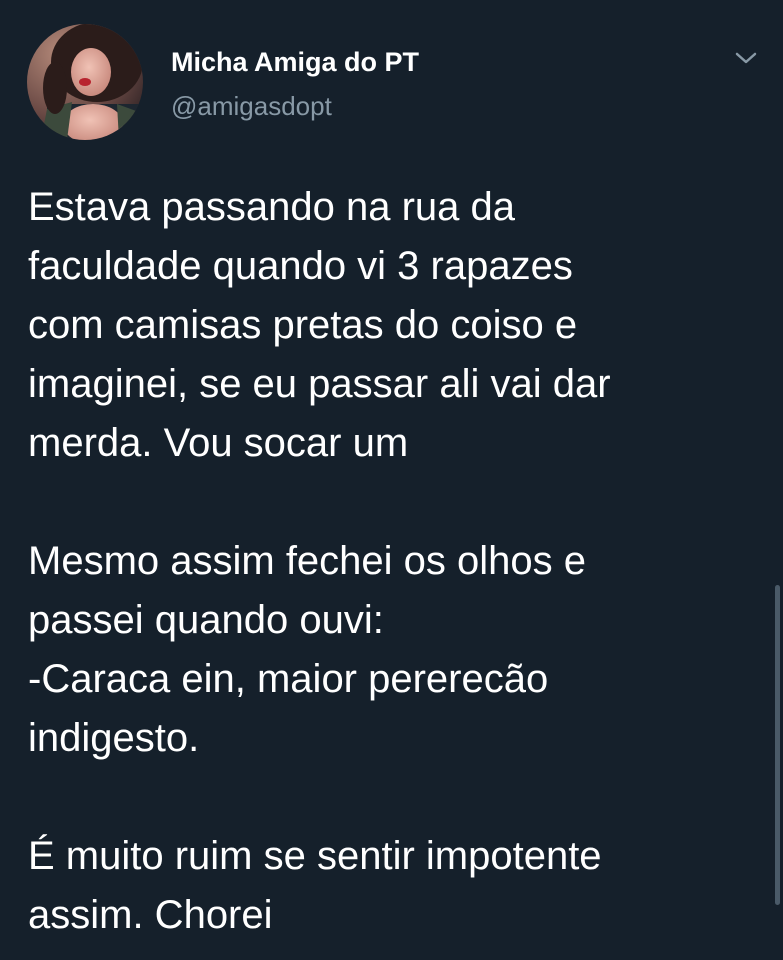 The width and height of the screenshot is (783, 960). I want to click on tweet-line: indigesto., so click(114, 738).